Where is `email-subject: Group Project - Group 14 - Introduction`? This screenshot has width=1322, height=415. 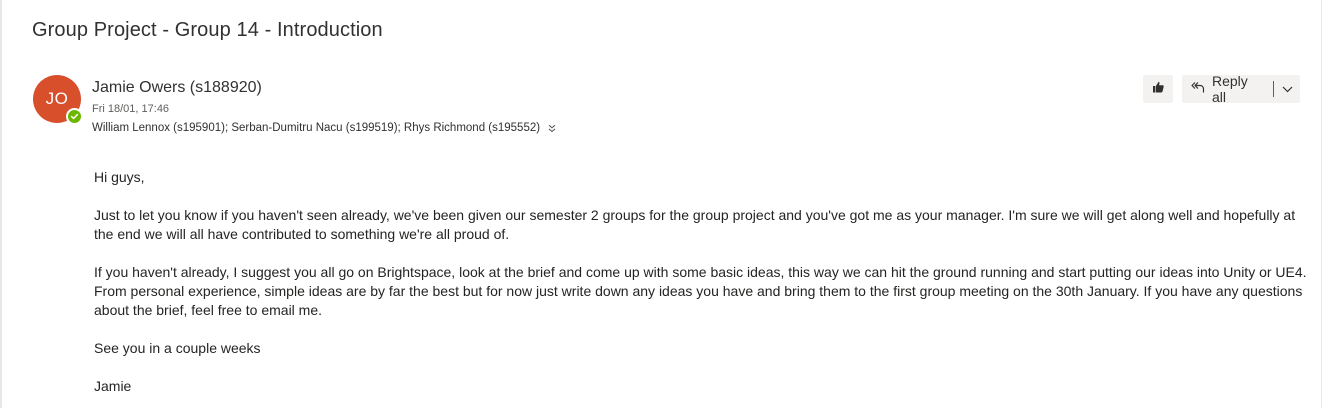
email-subject: Group Project - Group 14 - Introduction is located at coordinates (207, 30).